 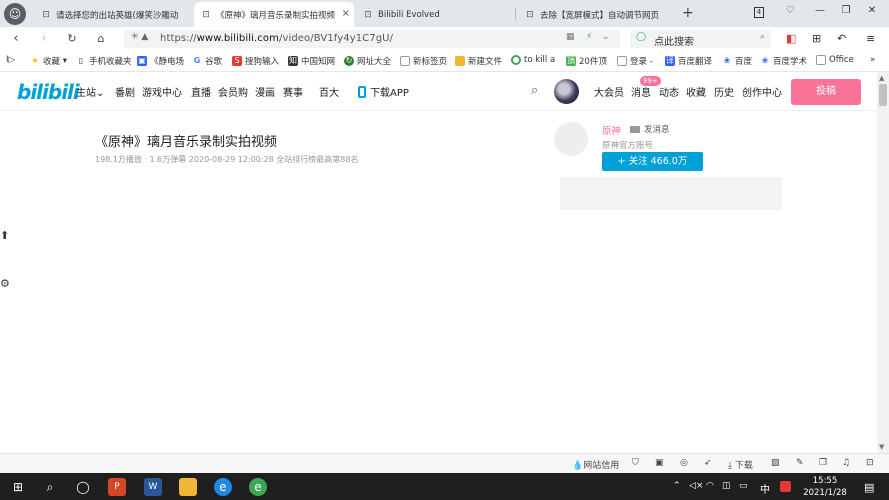 What do you see at coordinates (274, 14) in the screenshot?
I see `tab-2: ⊡ 《原神》璃月音乐录制实拍视频 ×` at bounding box center [274, 14].